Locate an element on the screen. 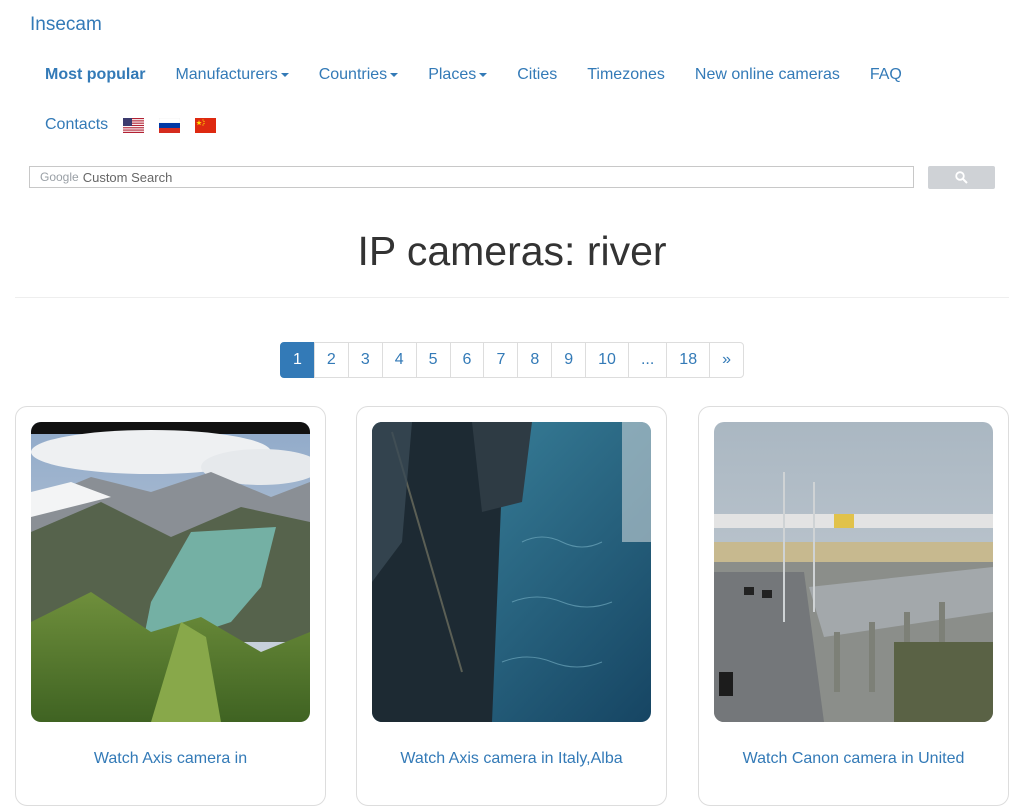  page-link-4: 4 is located at coordinates (399, 360).